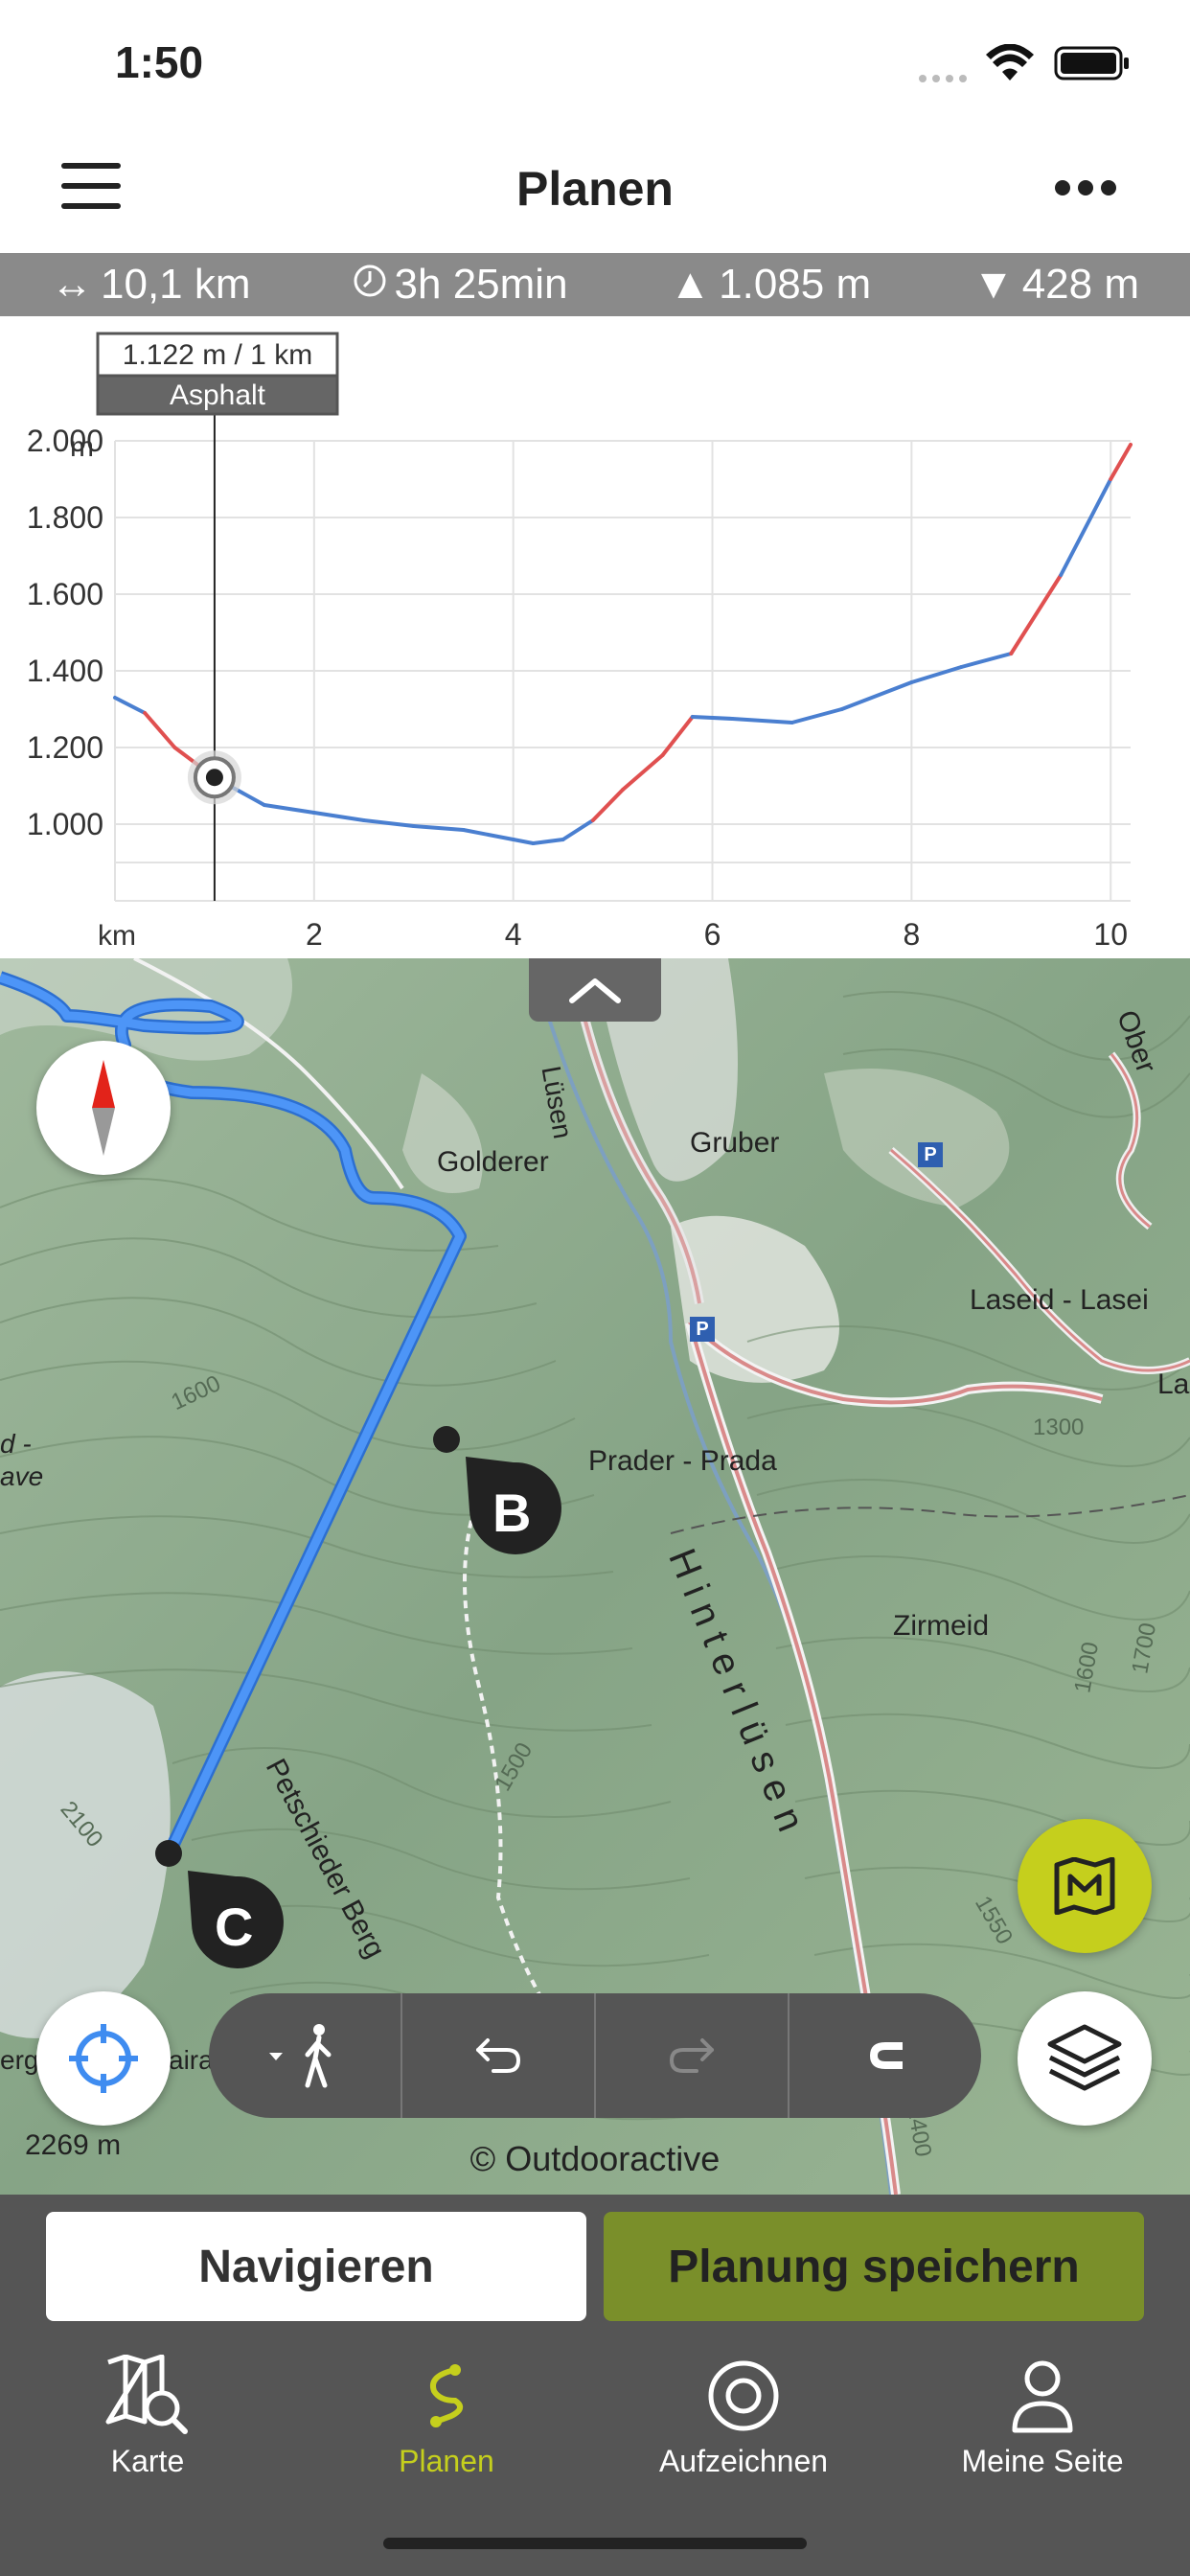 This screenshot has height=2576, width=1190. What do you see at coordinates (301, 2056) in the screenshot?
I see `hiker-icon` at bounding box center [301, 2056].